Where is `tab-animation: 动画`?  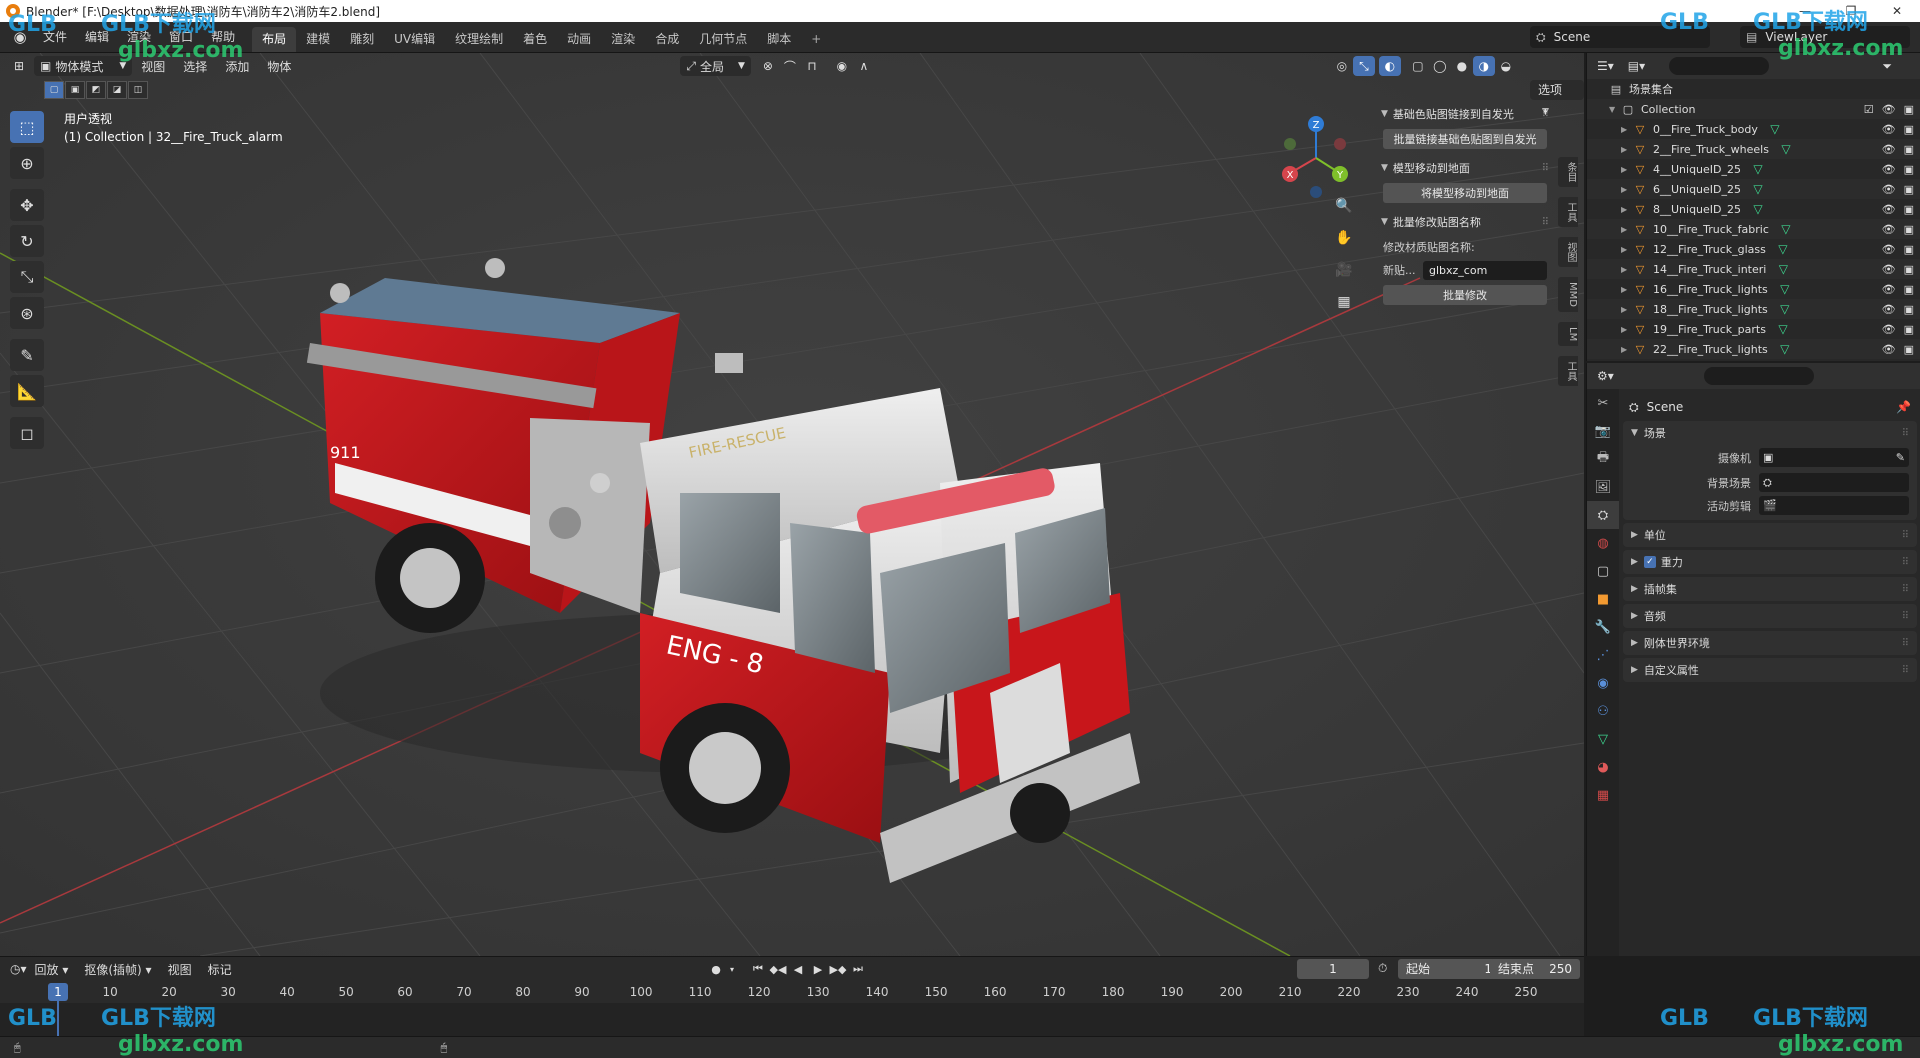
tab-animation: 动画 is located at coordinates (579, 39).